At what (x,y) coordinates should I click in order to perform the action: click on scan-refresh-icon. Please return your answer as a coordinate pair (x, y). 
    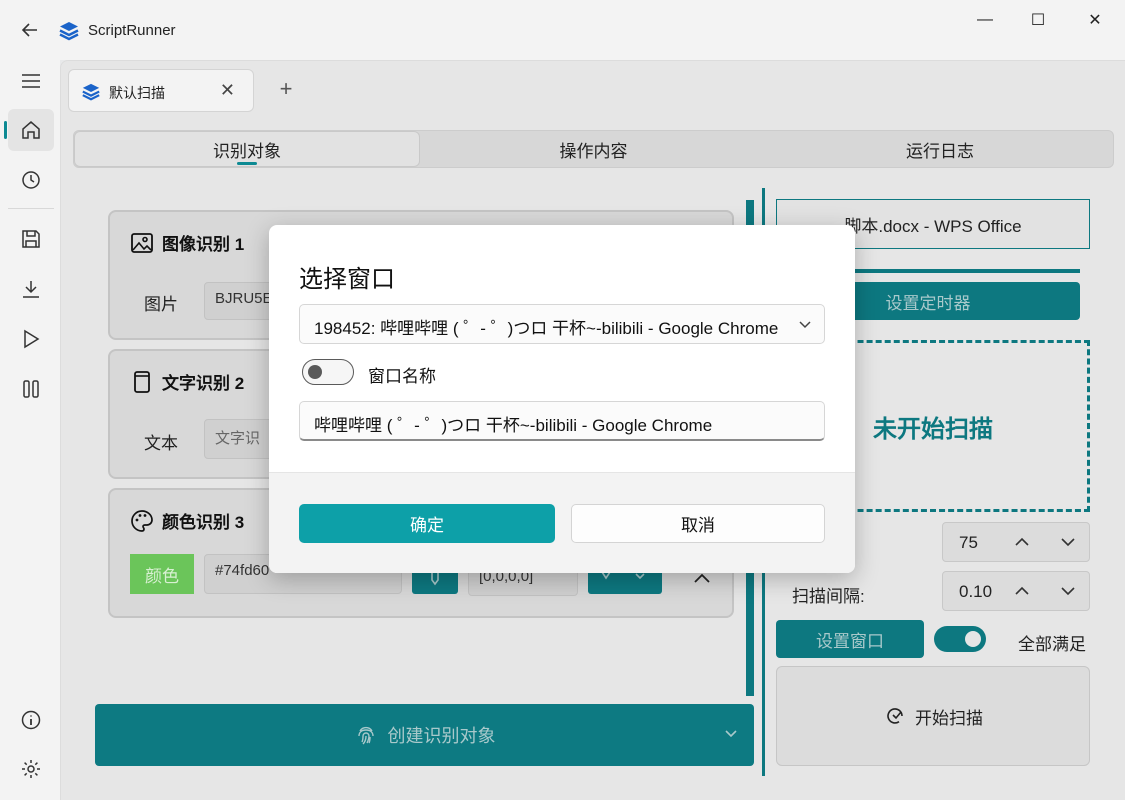
    Looking at the image, I should click on (895, 716).